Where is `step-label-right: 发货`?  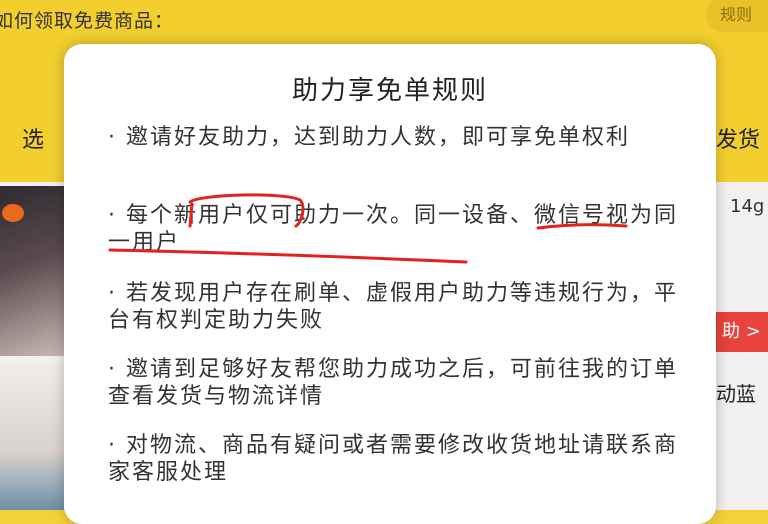 step-label-right: 发货 is located at coordinates (738, 140).